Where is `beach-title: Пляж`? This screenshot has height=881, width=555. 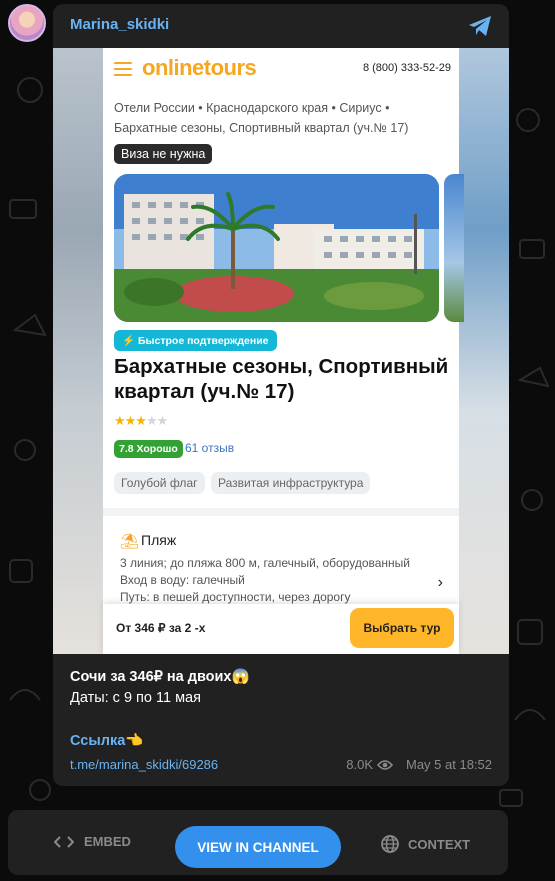
beach-title: Пляж is located at coordinates (159, 540).